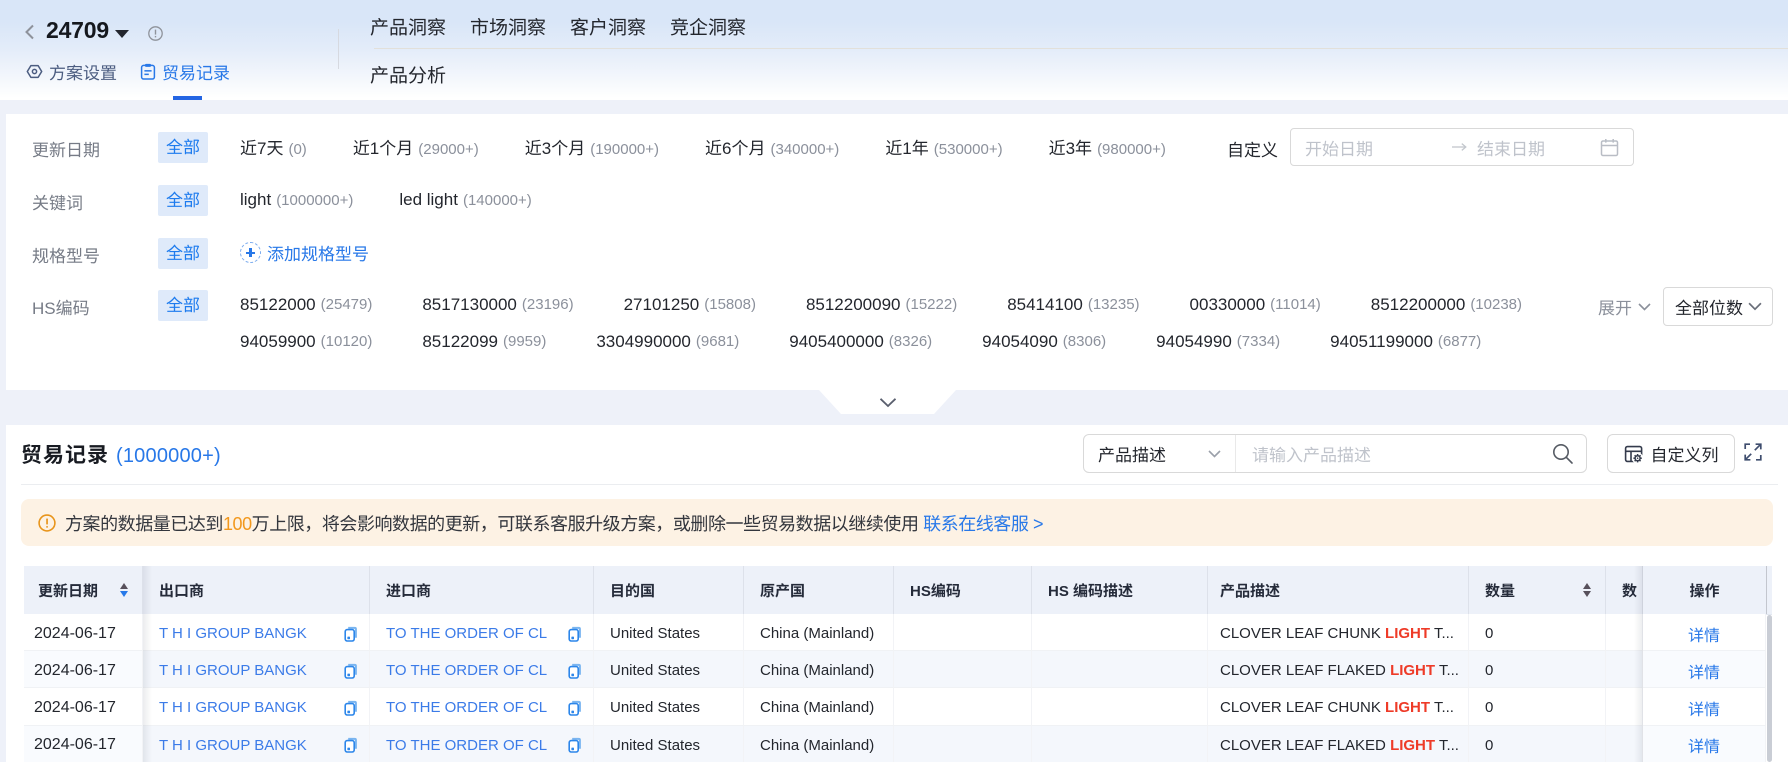 The image size is (1788, 762). Describe the element at coordinates (1107, 146) in the screenshot. I see `filter-option: 近3年 (980000+)` at that location.